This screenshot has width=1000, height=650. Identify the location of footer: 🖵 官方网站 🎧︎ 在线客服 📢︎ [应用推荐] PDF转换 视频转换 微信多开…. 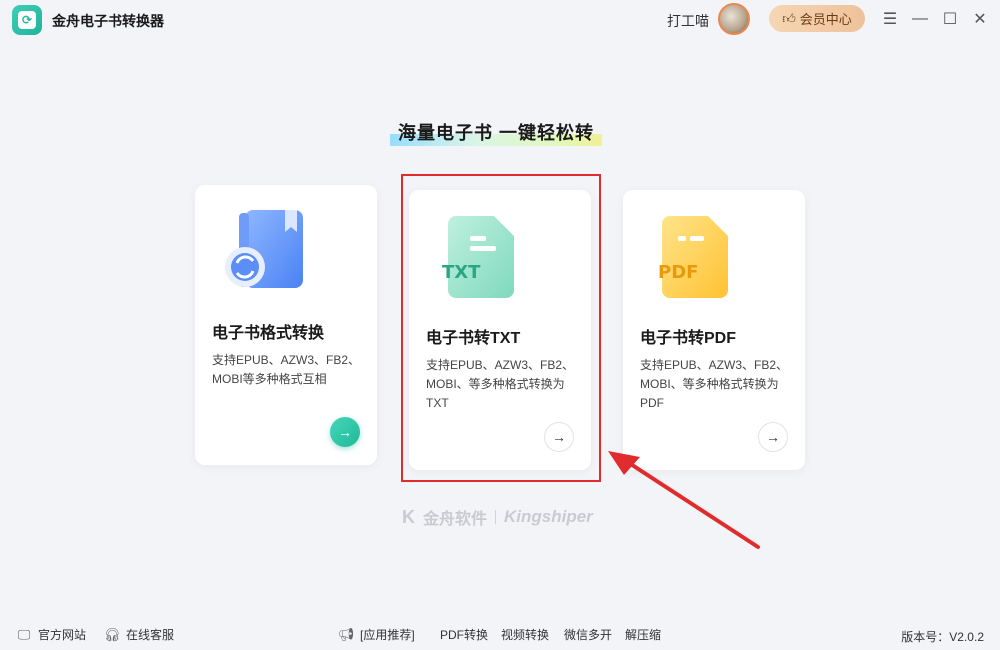
(500, 634).